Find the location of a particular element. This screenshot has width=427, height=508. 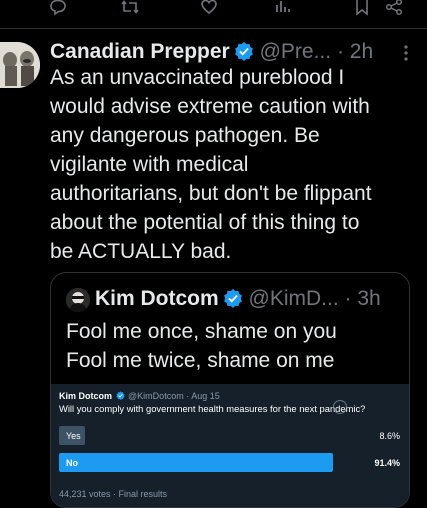

poll-option-percent: 8.6% is located at coordinates (389, 436).